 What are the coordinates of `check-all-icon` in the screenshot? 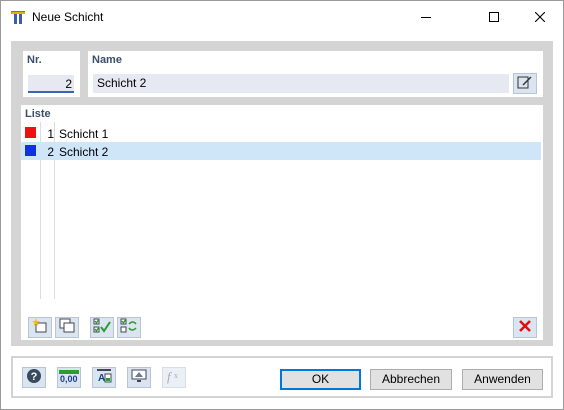 It's located at (102, 327).